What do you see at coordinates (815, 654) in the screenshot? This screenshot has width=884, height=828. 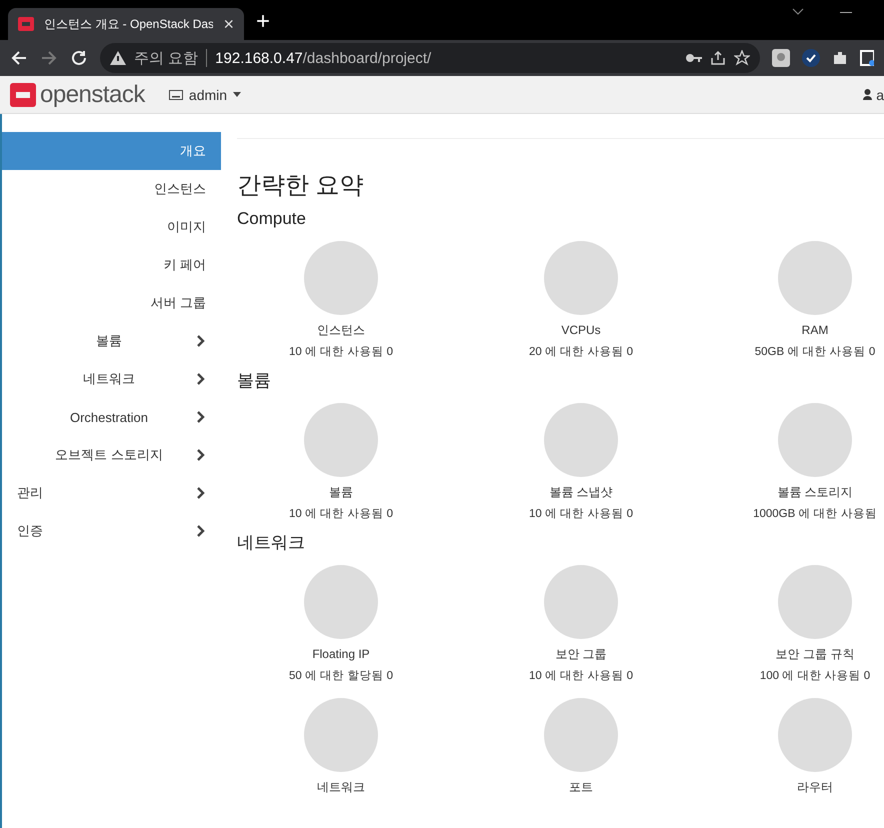 I see `quota-label: 보안 그룹 규칙` at bounding box center [815, 654].